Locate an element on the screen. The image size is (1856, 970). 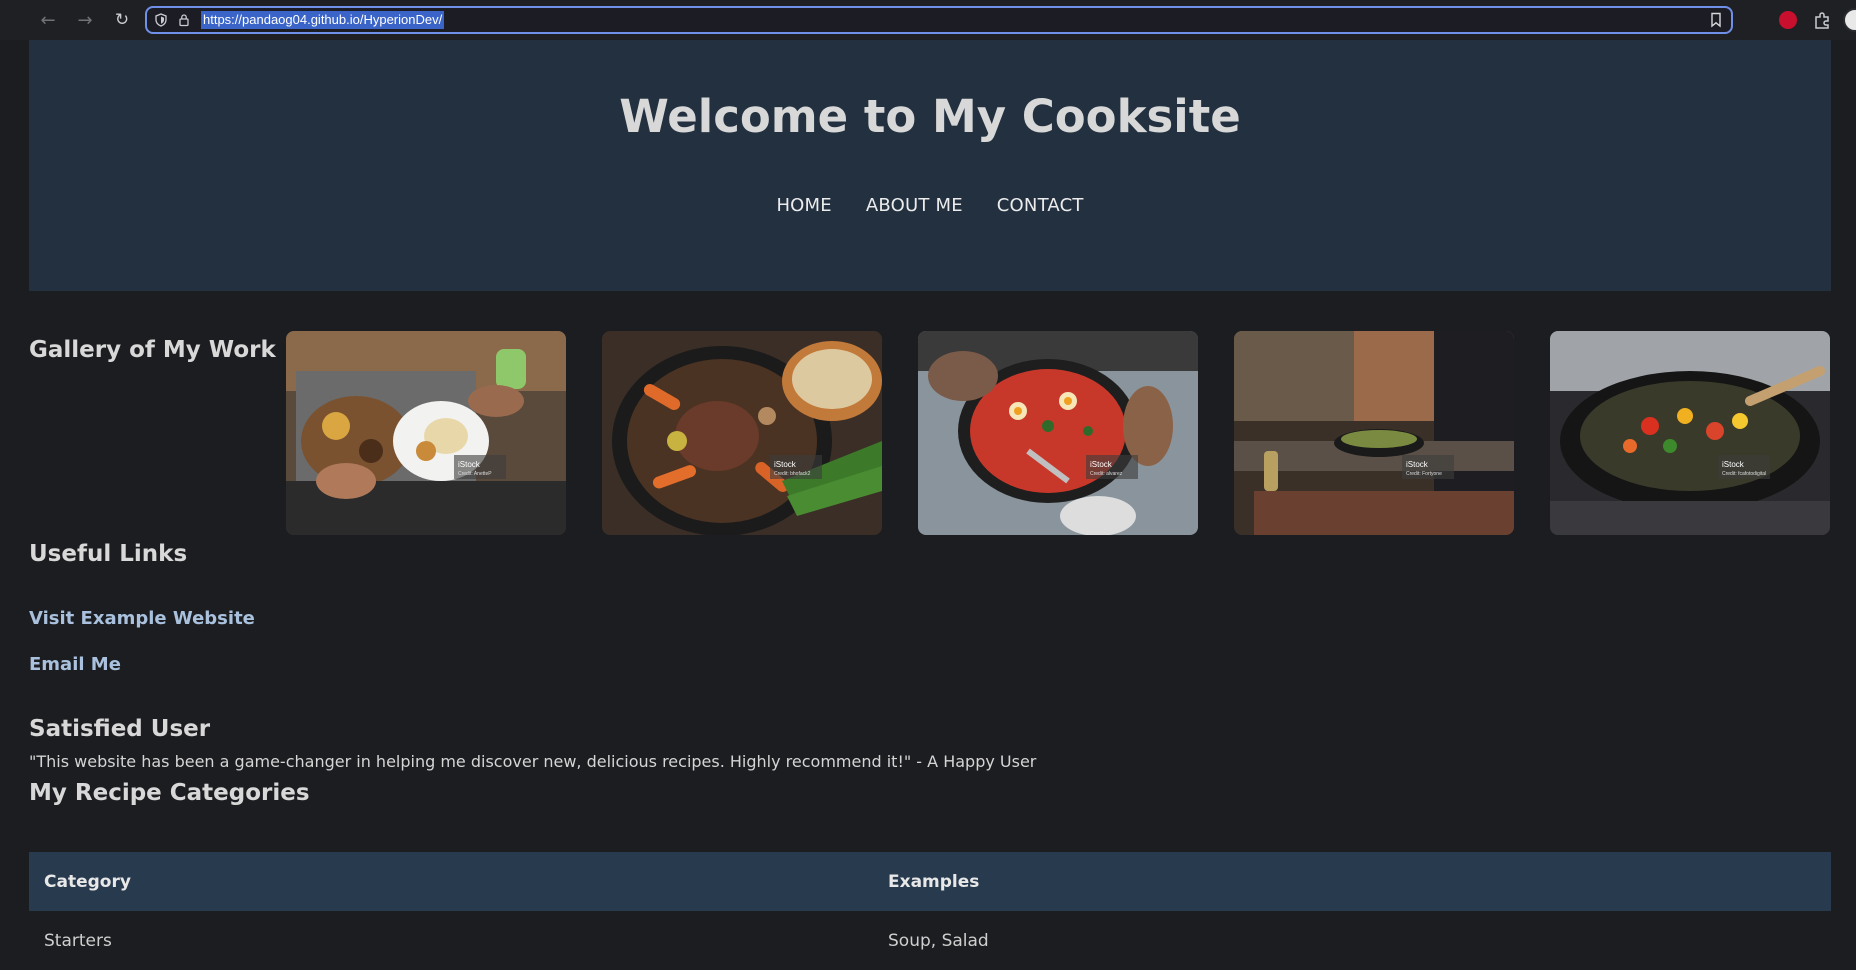
gallery-image-1: iStock Credit: AnetteP is located at coordinates (426, 433).